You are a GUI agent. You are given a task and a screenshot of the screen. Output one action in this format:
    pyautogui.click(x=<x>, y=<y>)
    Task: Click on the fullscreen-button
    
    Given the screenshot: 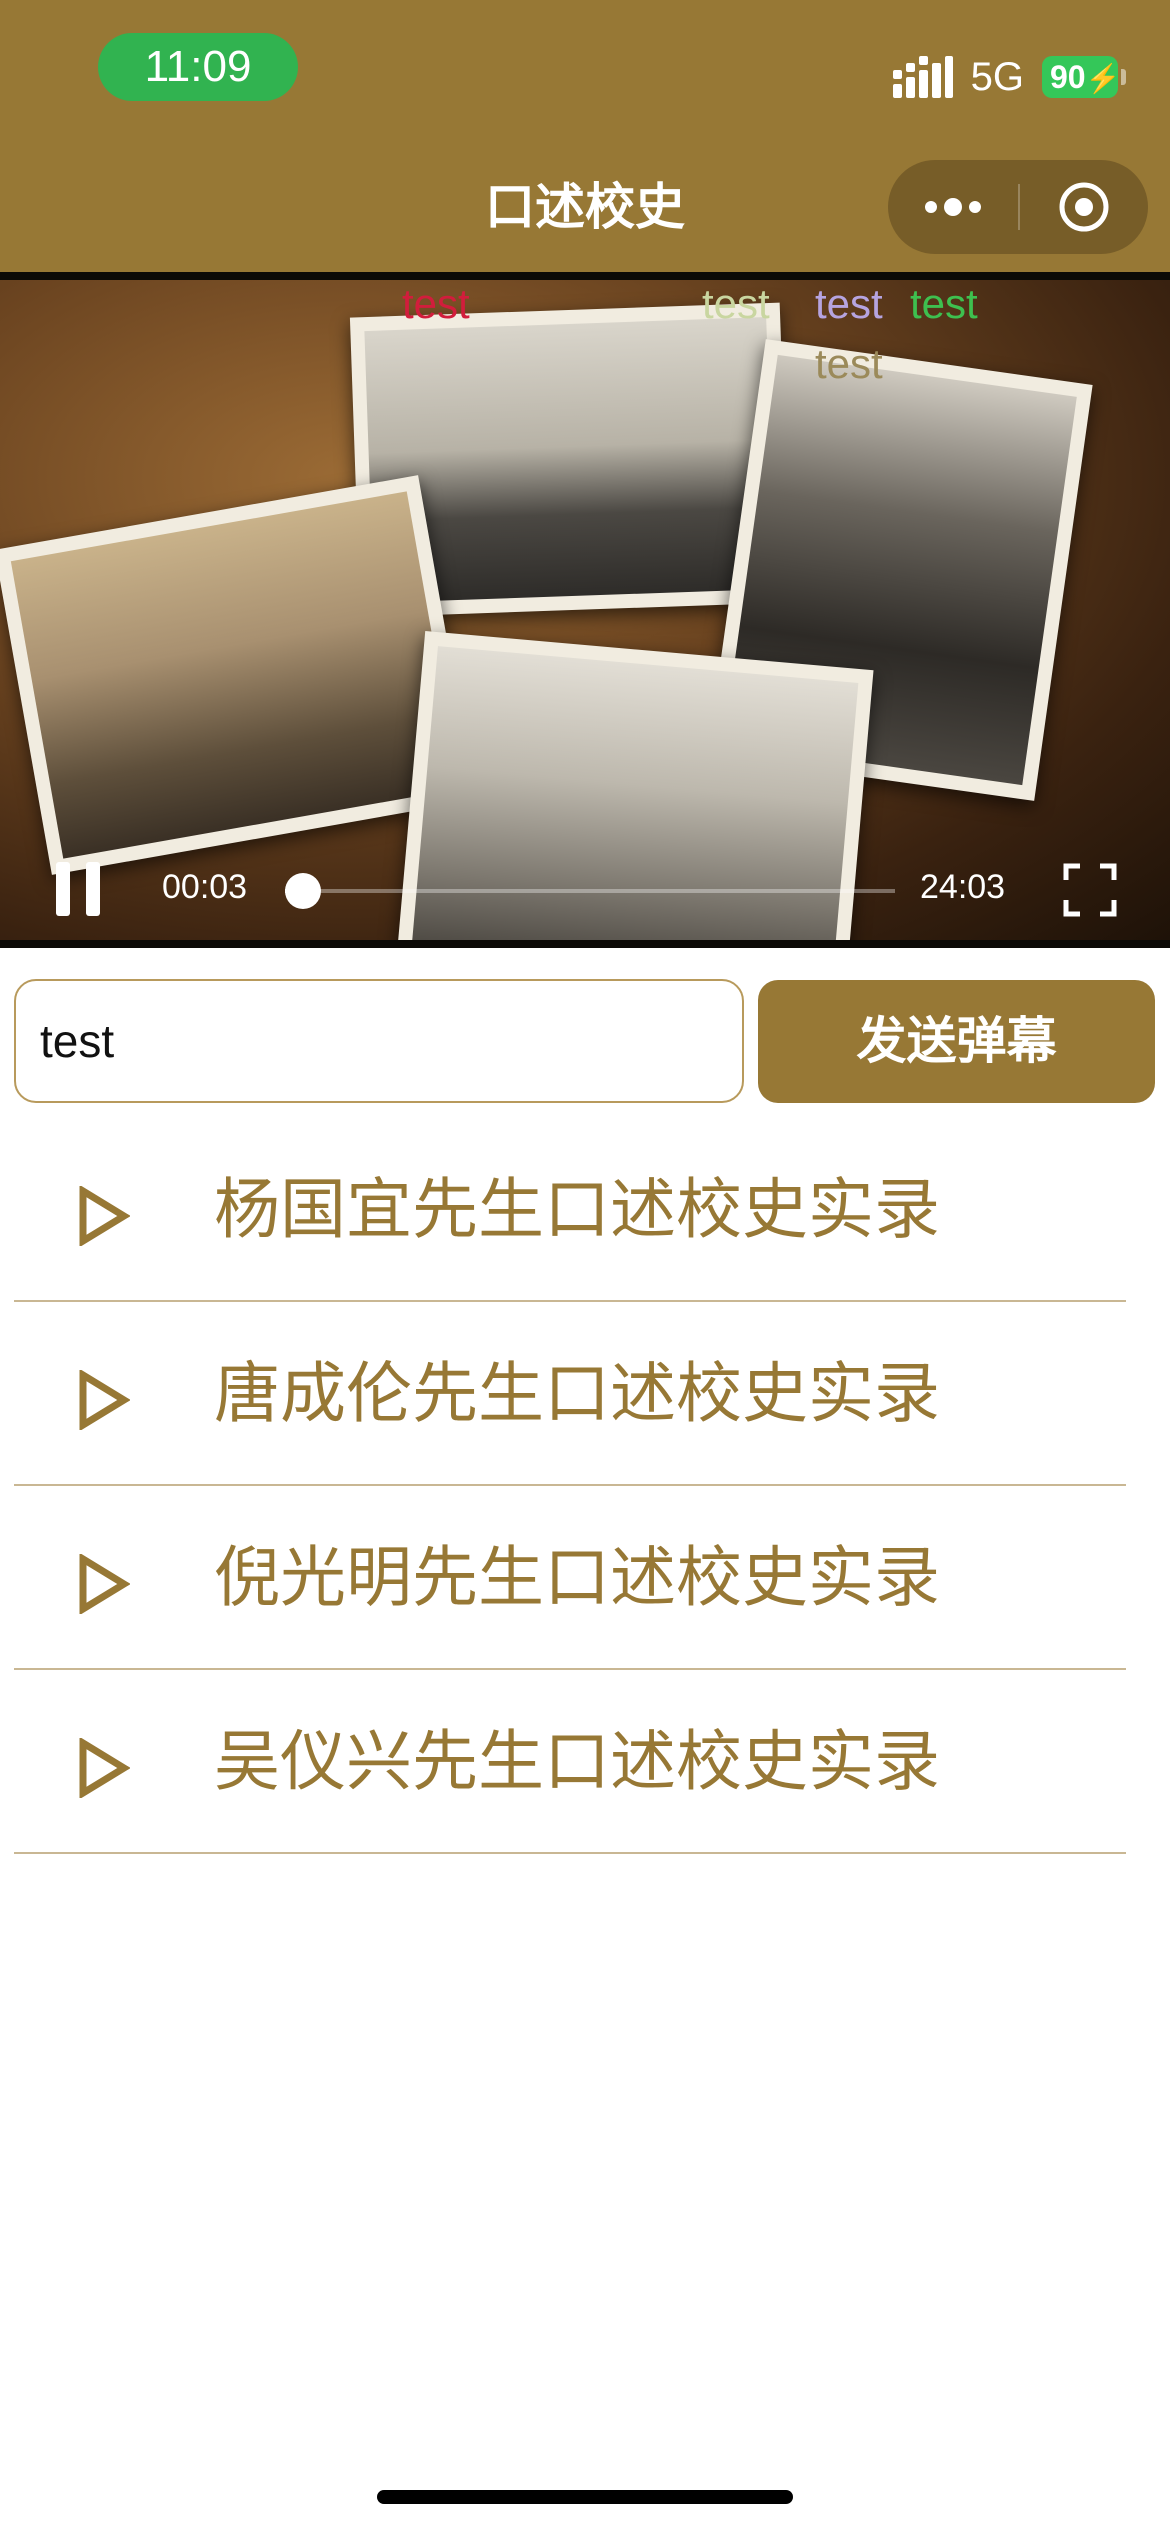 What is the action you would take?
    pyautogui.click(x=1090, y=890)
    